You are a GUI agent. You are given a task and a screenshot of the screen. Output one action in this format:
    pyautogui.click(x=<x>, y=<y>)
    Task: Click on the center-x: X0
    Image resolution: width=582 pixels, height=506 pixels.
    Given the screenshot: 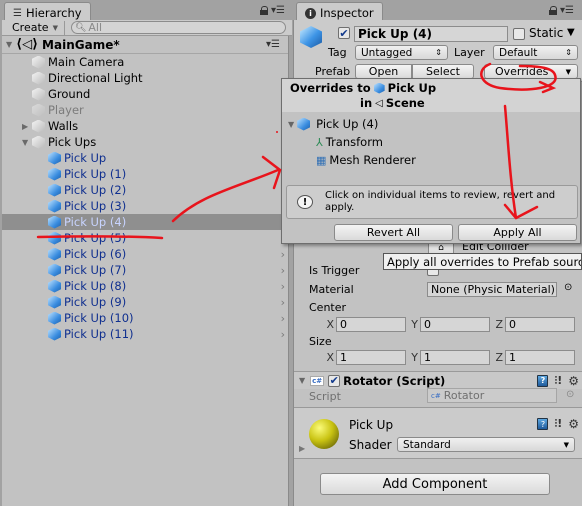 What is the action you would take?
    pyautogui.click(x=365, y=324)
    